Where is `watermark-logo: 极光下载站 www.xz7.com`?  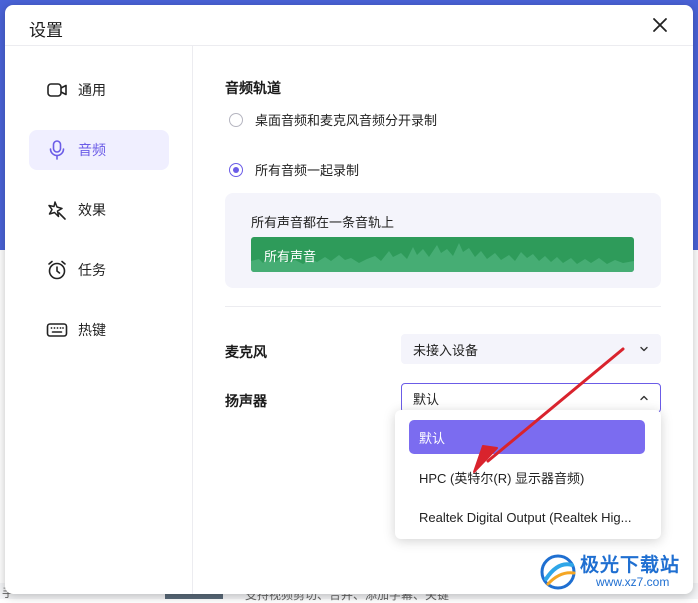
watermark-logo: 极光下载站 www.xz7.com is located at coordinates (614, 572).